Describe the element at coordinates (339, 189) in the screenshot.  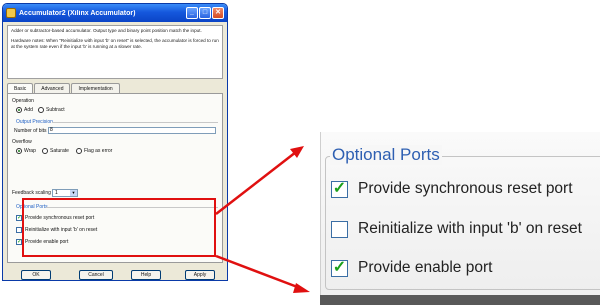
I see `checkbox-sync-reset: ✓` at that location.